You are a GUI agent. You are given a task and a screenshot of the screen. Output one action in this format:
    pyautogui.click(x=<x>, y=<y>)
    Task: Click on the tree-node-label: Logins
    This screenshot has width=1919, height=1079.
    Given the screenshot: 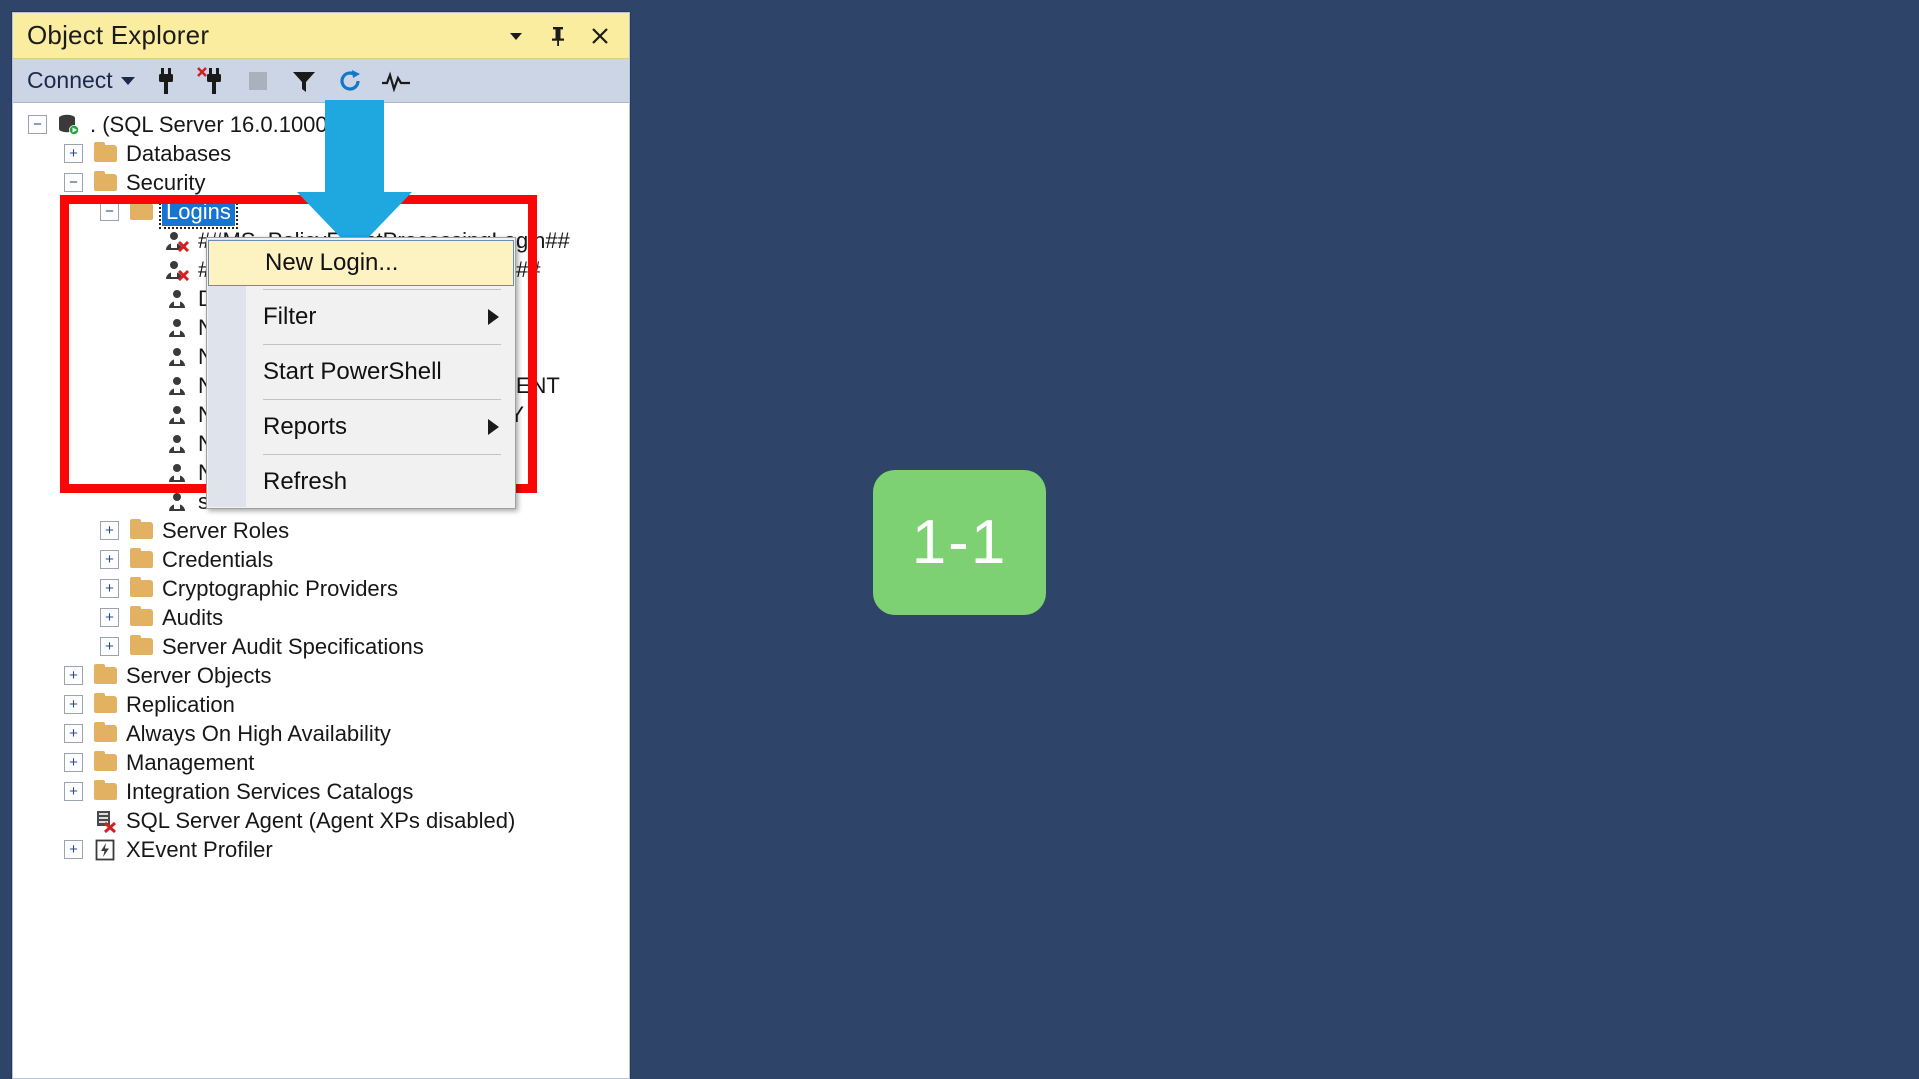 What is the action you would take?
    pyautogui.click(x=198, y=211)
    